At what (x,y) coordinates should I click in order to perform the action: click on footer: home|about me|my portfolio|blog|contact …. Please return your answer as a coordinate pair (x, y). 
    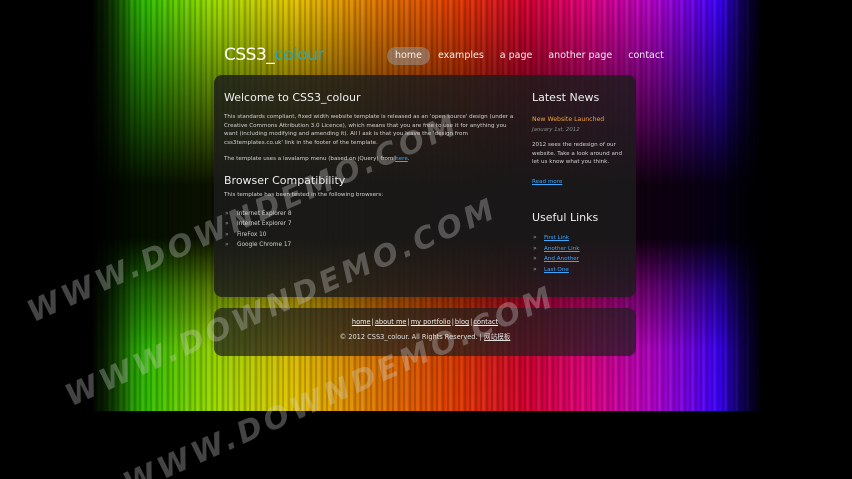
    Looking at the image, I should click on (425, 332).